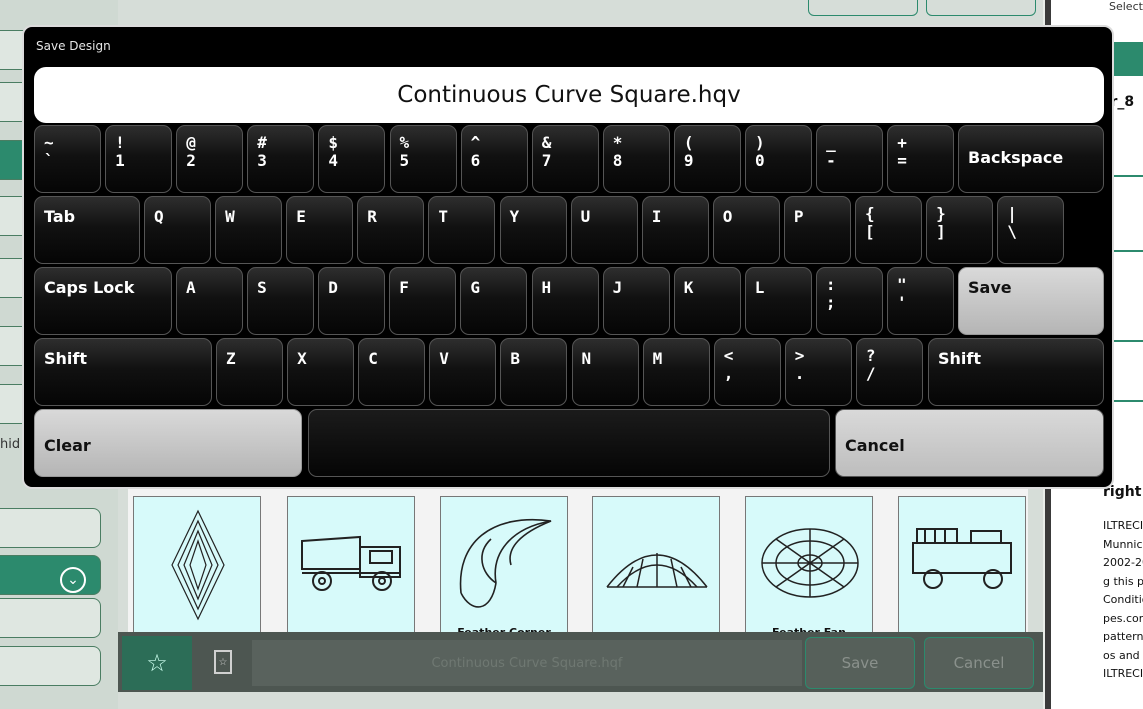 This screenshot has height=709, width=1143. Describe the element at coordinates (990, 287) in the screenshot. I see `key-label: Save` at that location.